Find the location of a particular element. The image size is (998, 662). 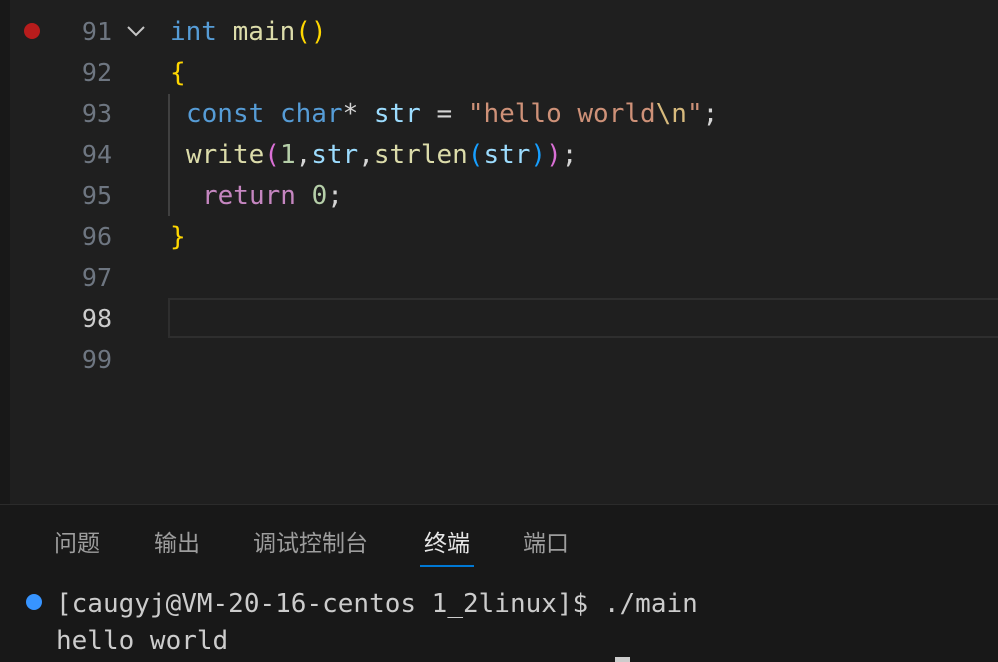

line-number: 94 is located at coordinates (96, 154).